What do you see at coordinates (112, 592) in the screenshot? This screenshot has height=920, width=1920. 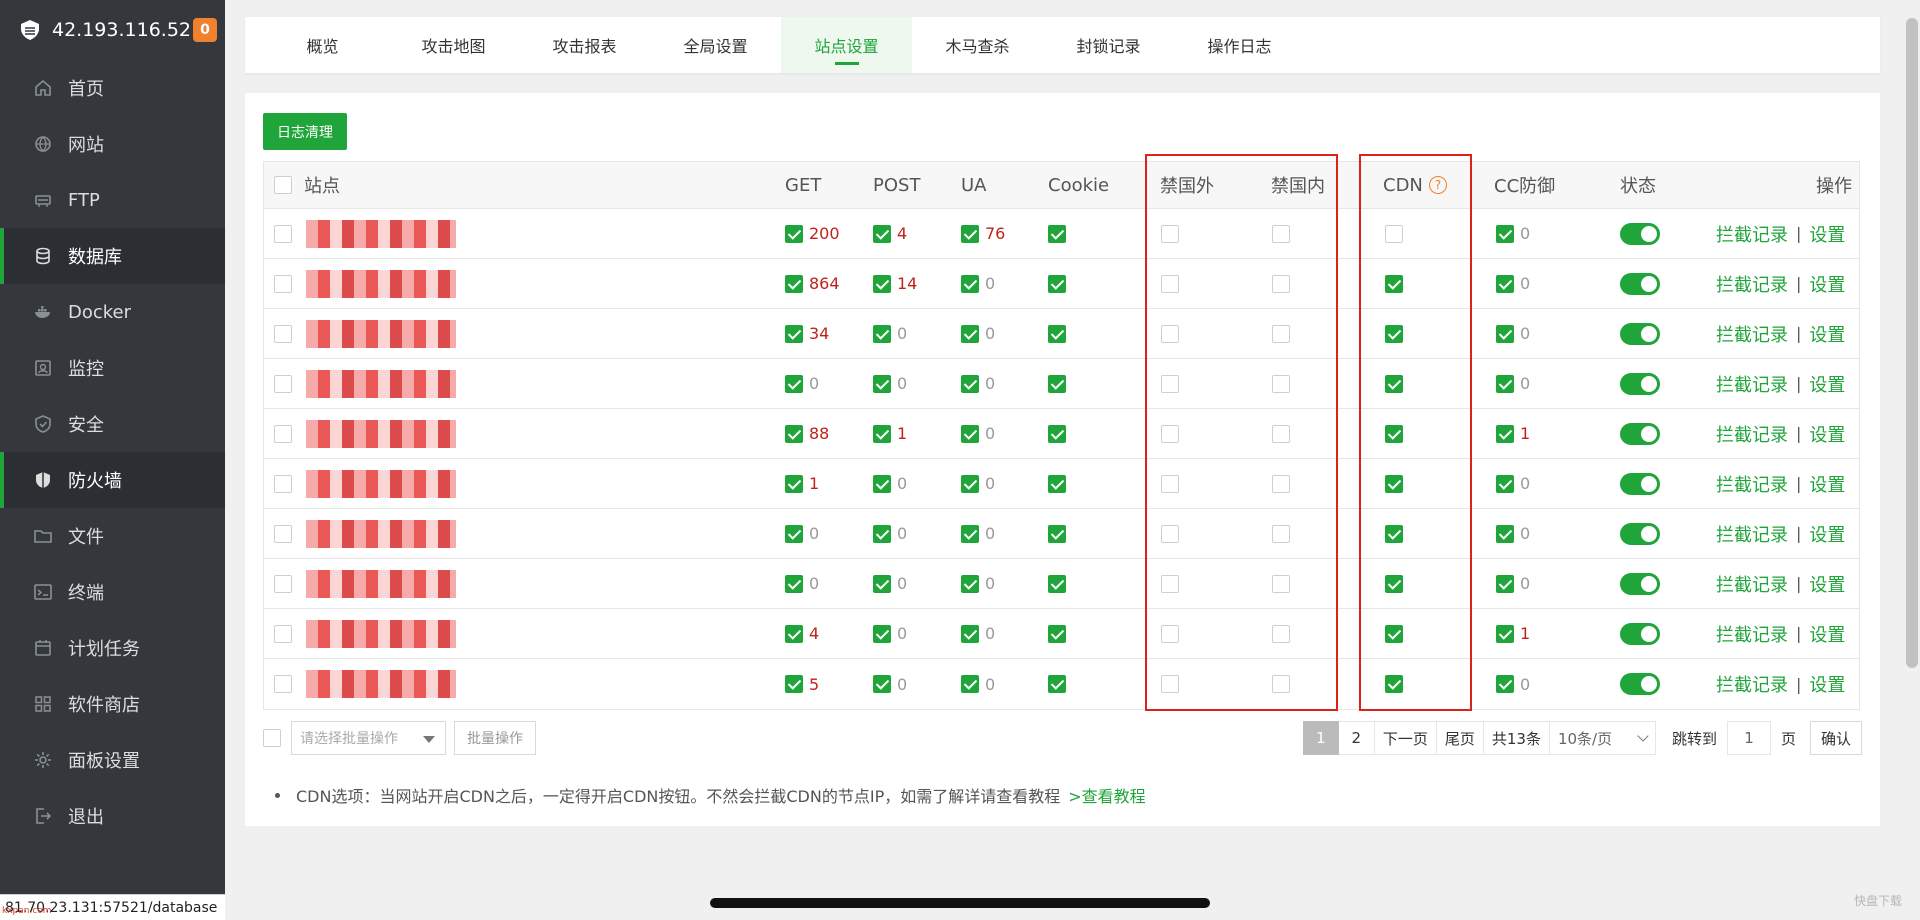 I see `sidebar-item-9: 终端` at bounding box center [112, 592].